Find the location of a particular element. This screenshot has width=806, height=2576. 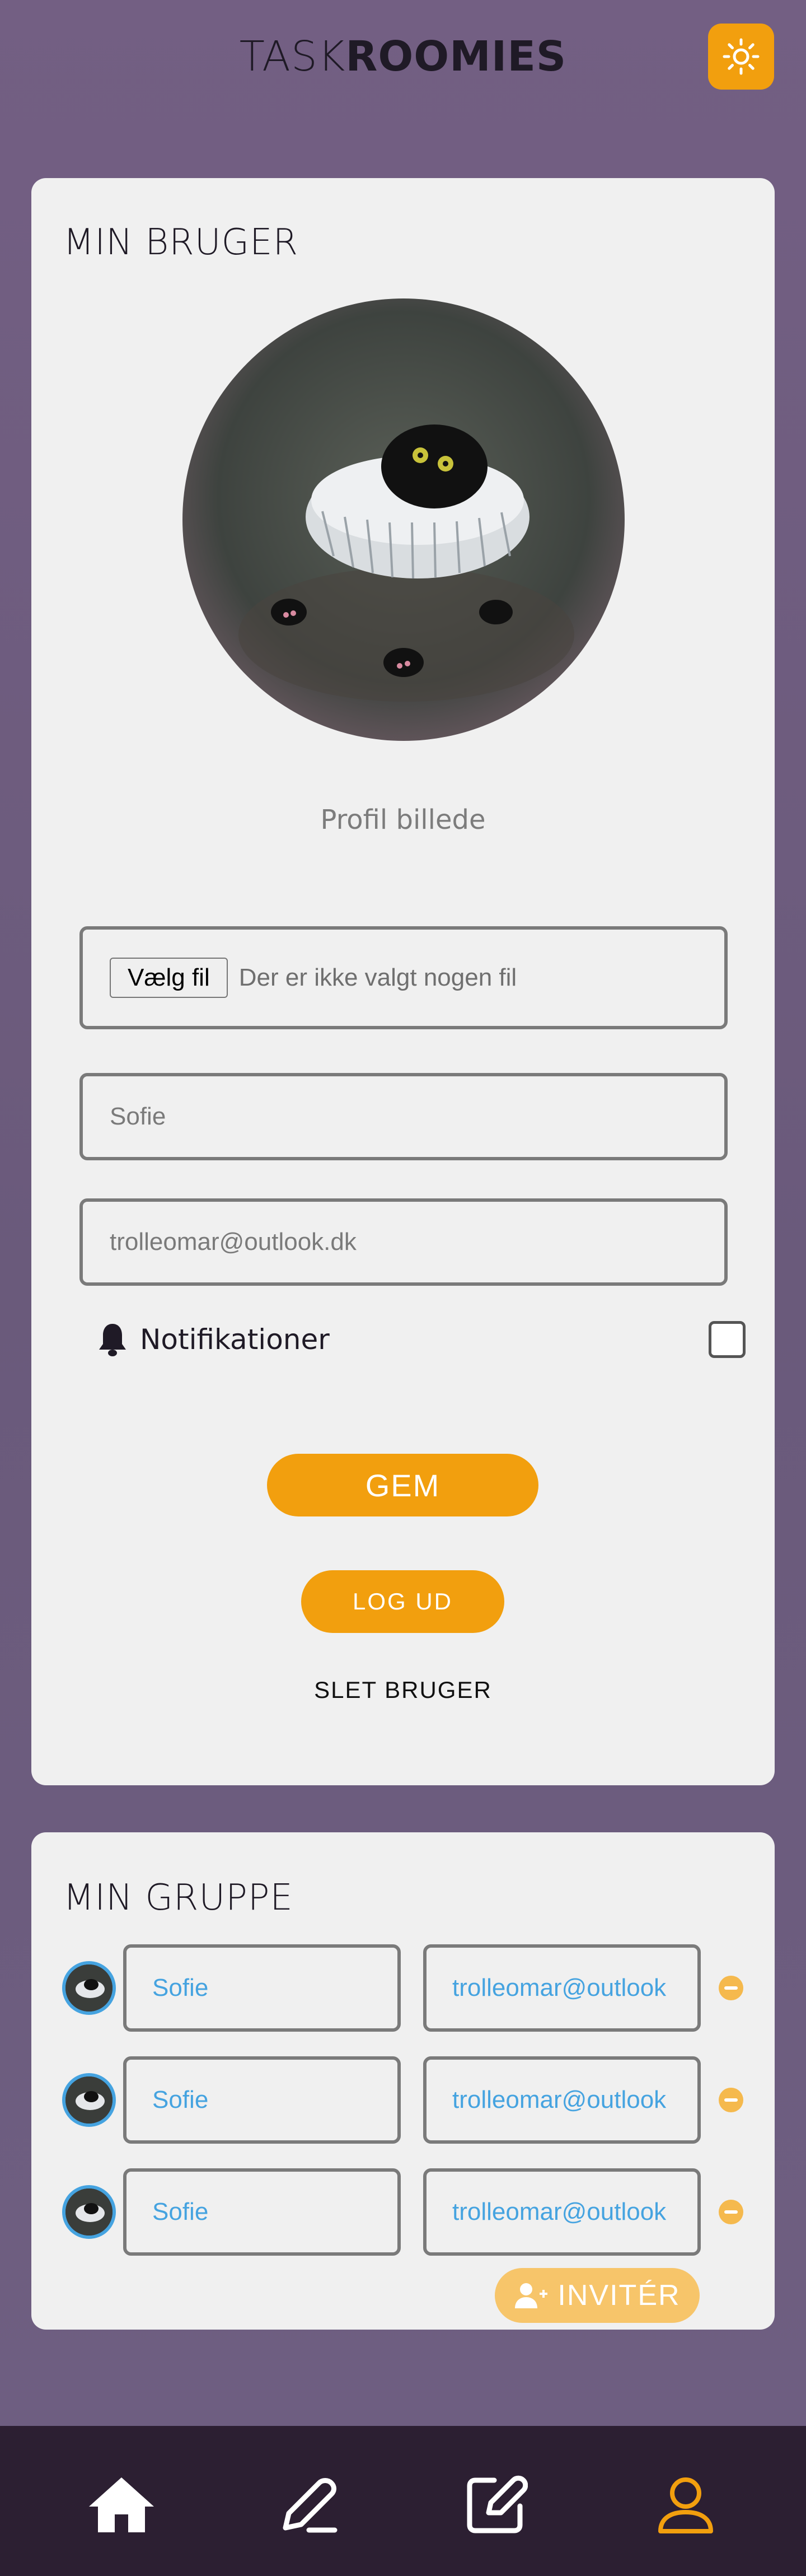

nav-pencil is located at coordinates (308, 2504).